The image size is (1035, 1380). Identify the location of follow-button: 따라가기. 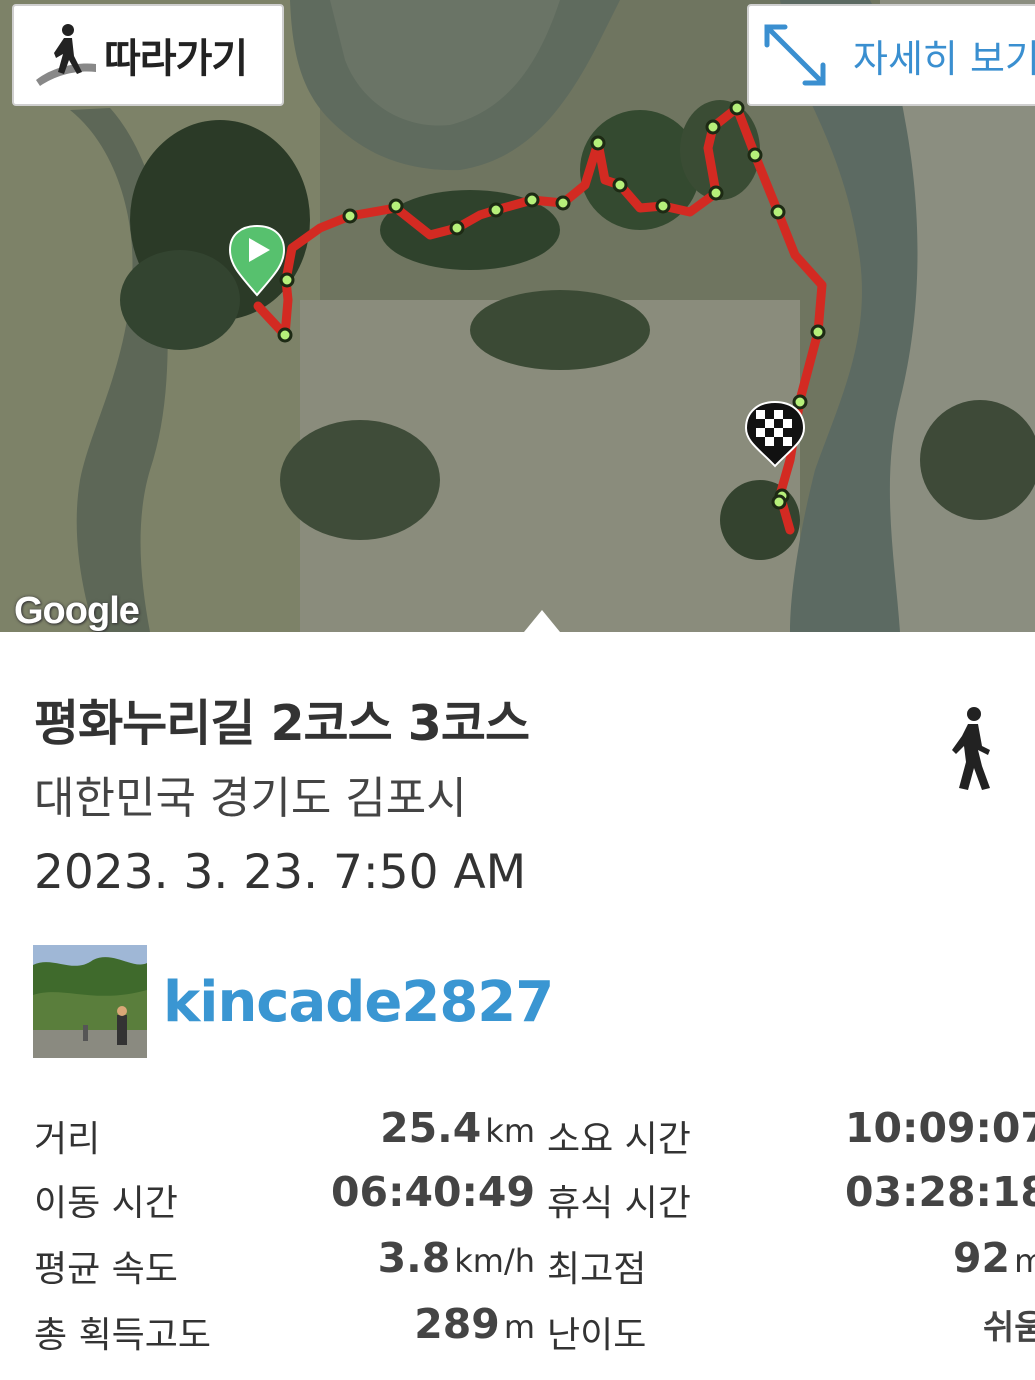
(148, 55).